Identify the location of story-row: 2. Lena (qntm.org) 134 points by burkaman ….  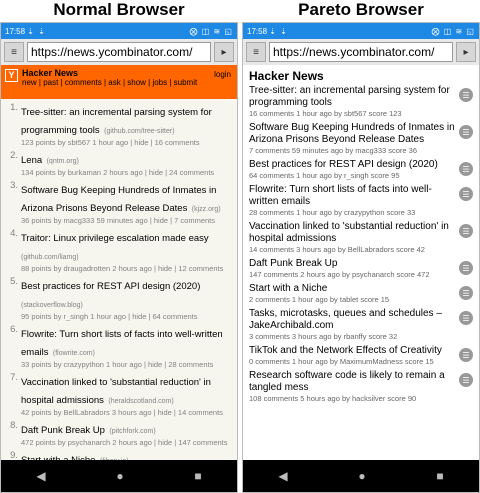
(119, 163).